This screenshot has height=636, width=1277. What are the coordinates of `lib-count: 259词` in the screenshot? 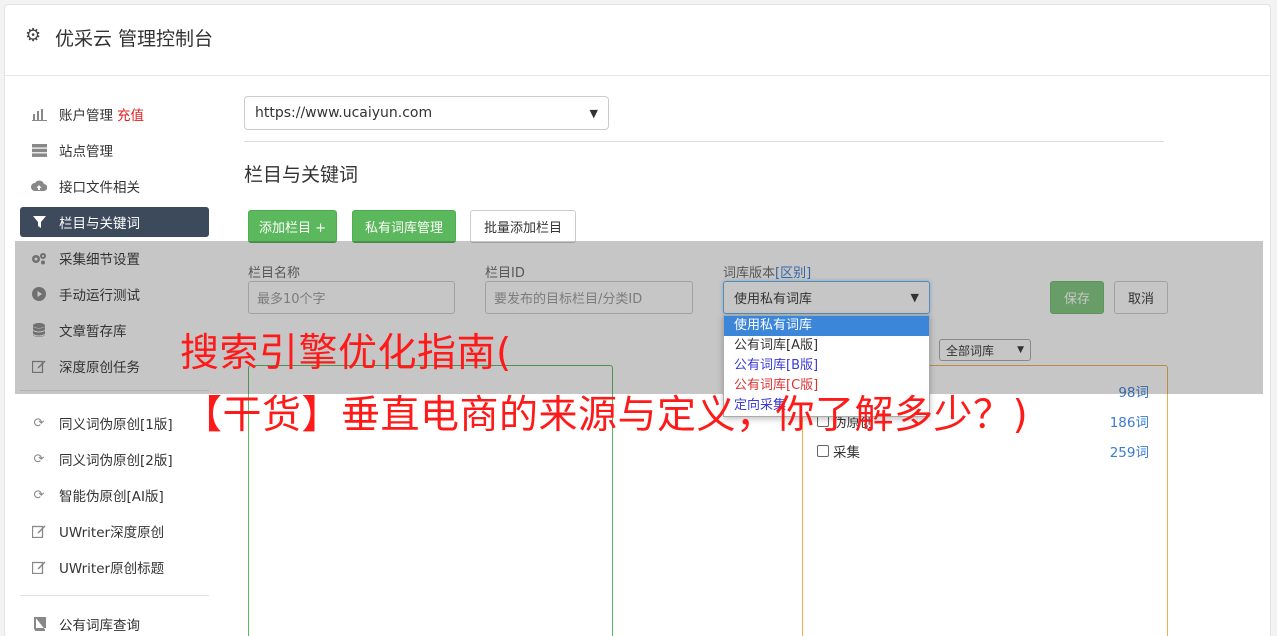 It's located at (1129, 453).